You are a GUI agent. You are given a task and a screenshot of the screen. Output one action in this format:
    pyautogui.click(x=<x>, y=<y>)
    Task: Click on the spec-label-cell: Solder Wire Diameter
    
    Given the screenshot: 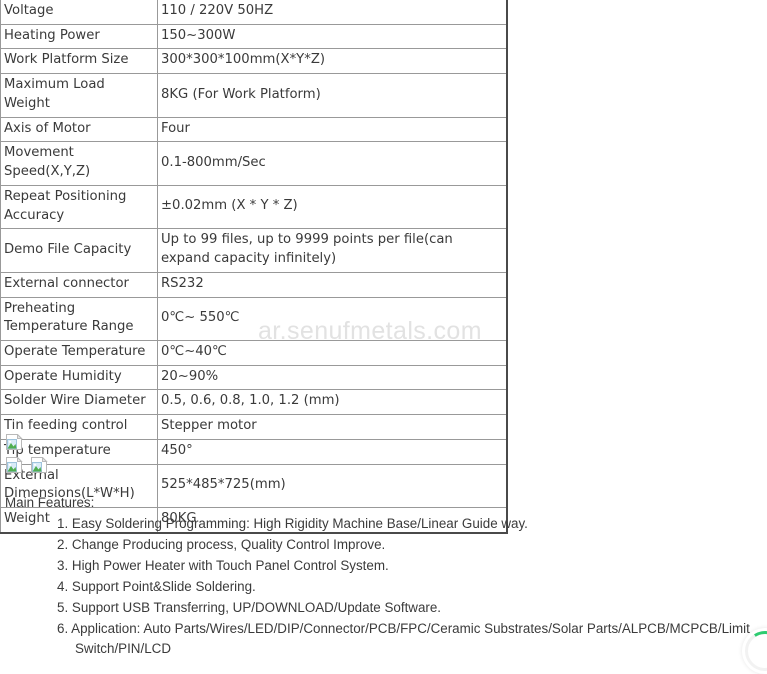 What is the action you would take?
    pyautogui.click(x=79, y=402)
    